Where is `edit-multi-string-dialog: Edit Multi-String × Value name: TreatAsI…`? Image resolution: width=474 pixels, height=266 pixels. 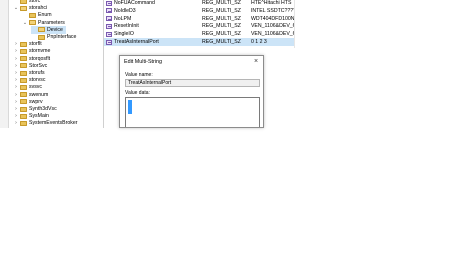 edit-multi-string-dialog: Edit Multi-String × Value name: TreatAsI… is located at coordinates (191, 91).